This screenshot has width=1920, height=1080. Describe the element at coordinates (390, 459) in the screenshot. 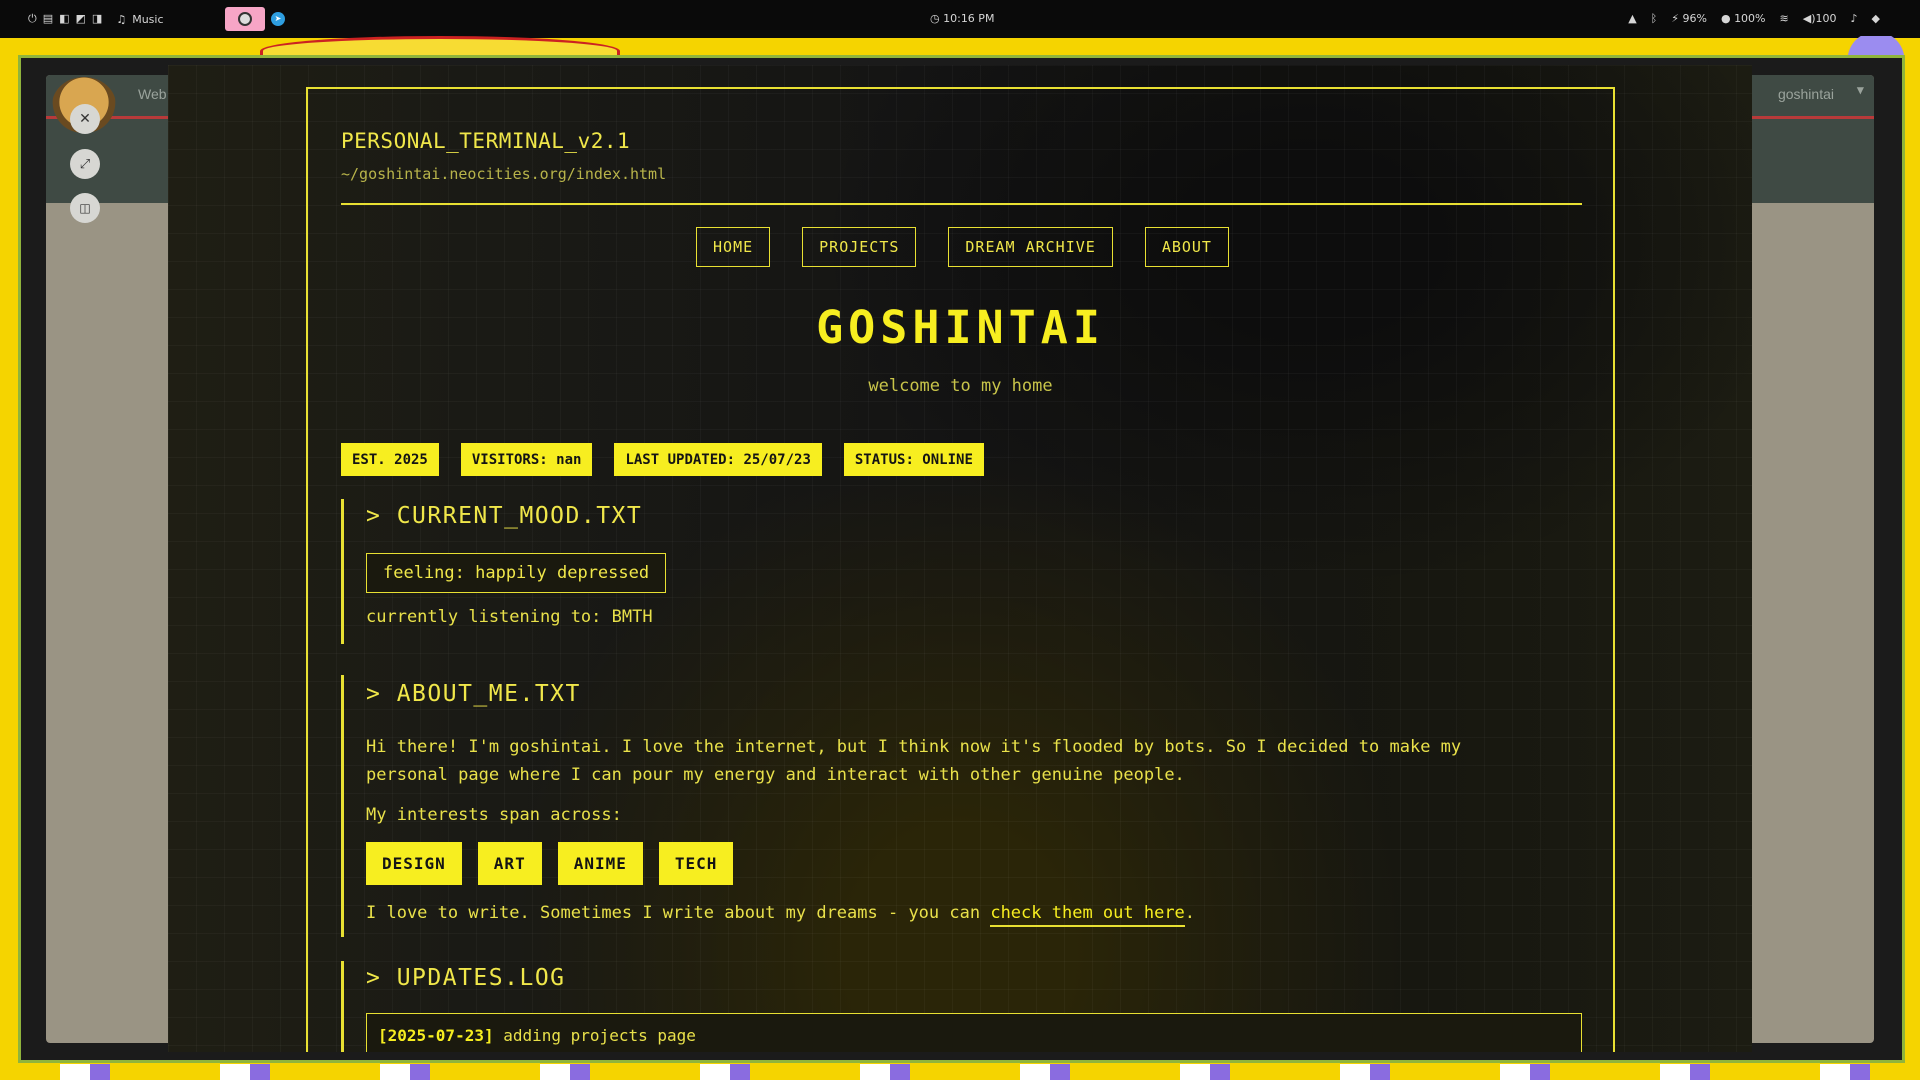

I see `badge-established: EST. 2025` at that location.